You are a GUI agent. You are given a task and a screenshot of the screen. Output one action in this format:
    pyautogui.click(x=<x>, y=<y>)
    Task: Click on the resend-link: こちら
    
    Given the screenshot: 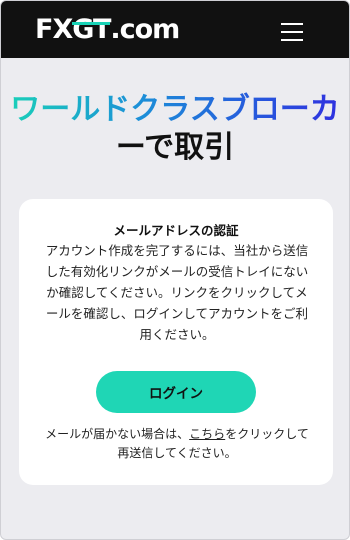 What is the action you would take?
    pyautogui.click(x=207, y=434)
    